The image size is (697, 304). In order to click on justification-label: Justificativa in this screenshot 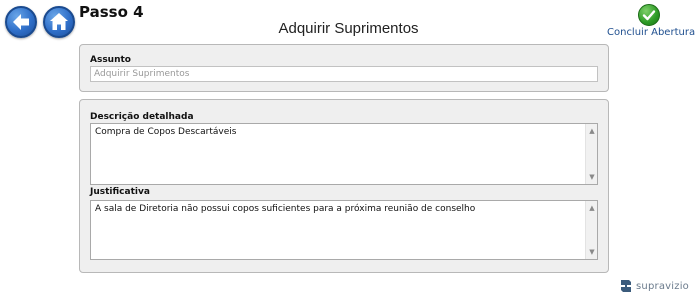, I will do `click(120, 192)`.